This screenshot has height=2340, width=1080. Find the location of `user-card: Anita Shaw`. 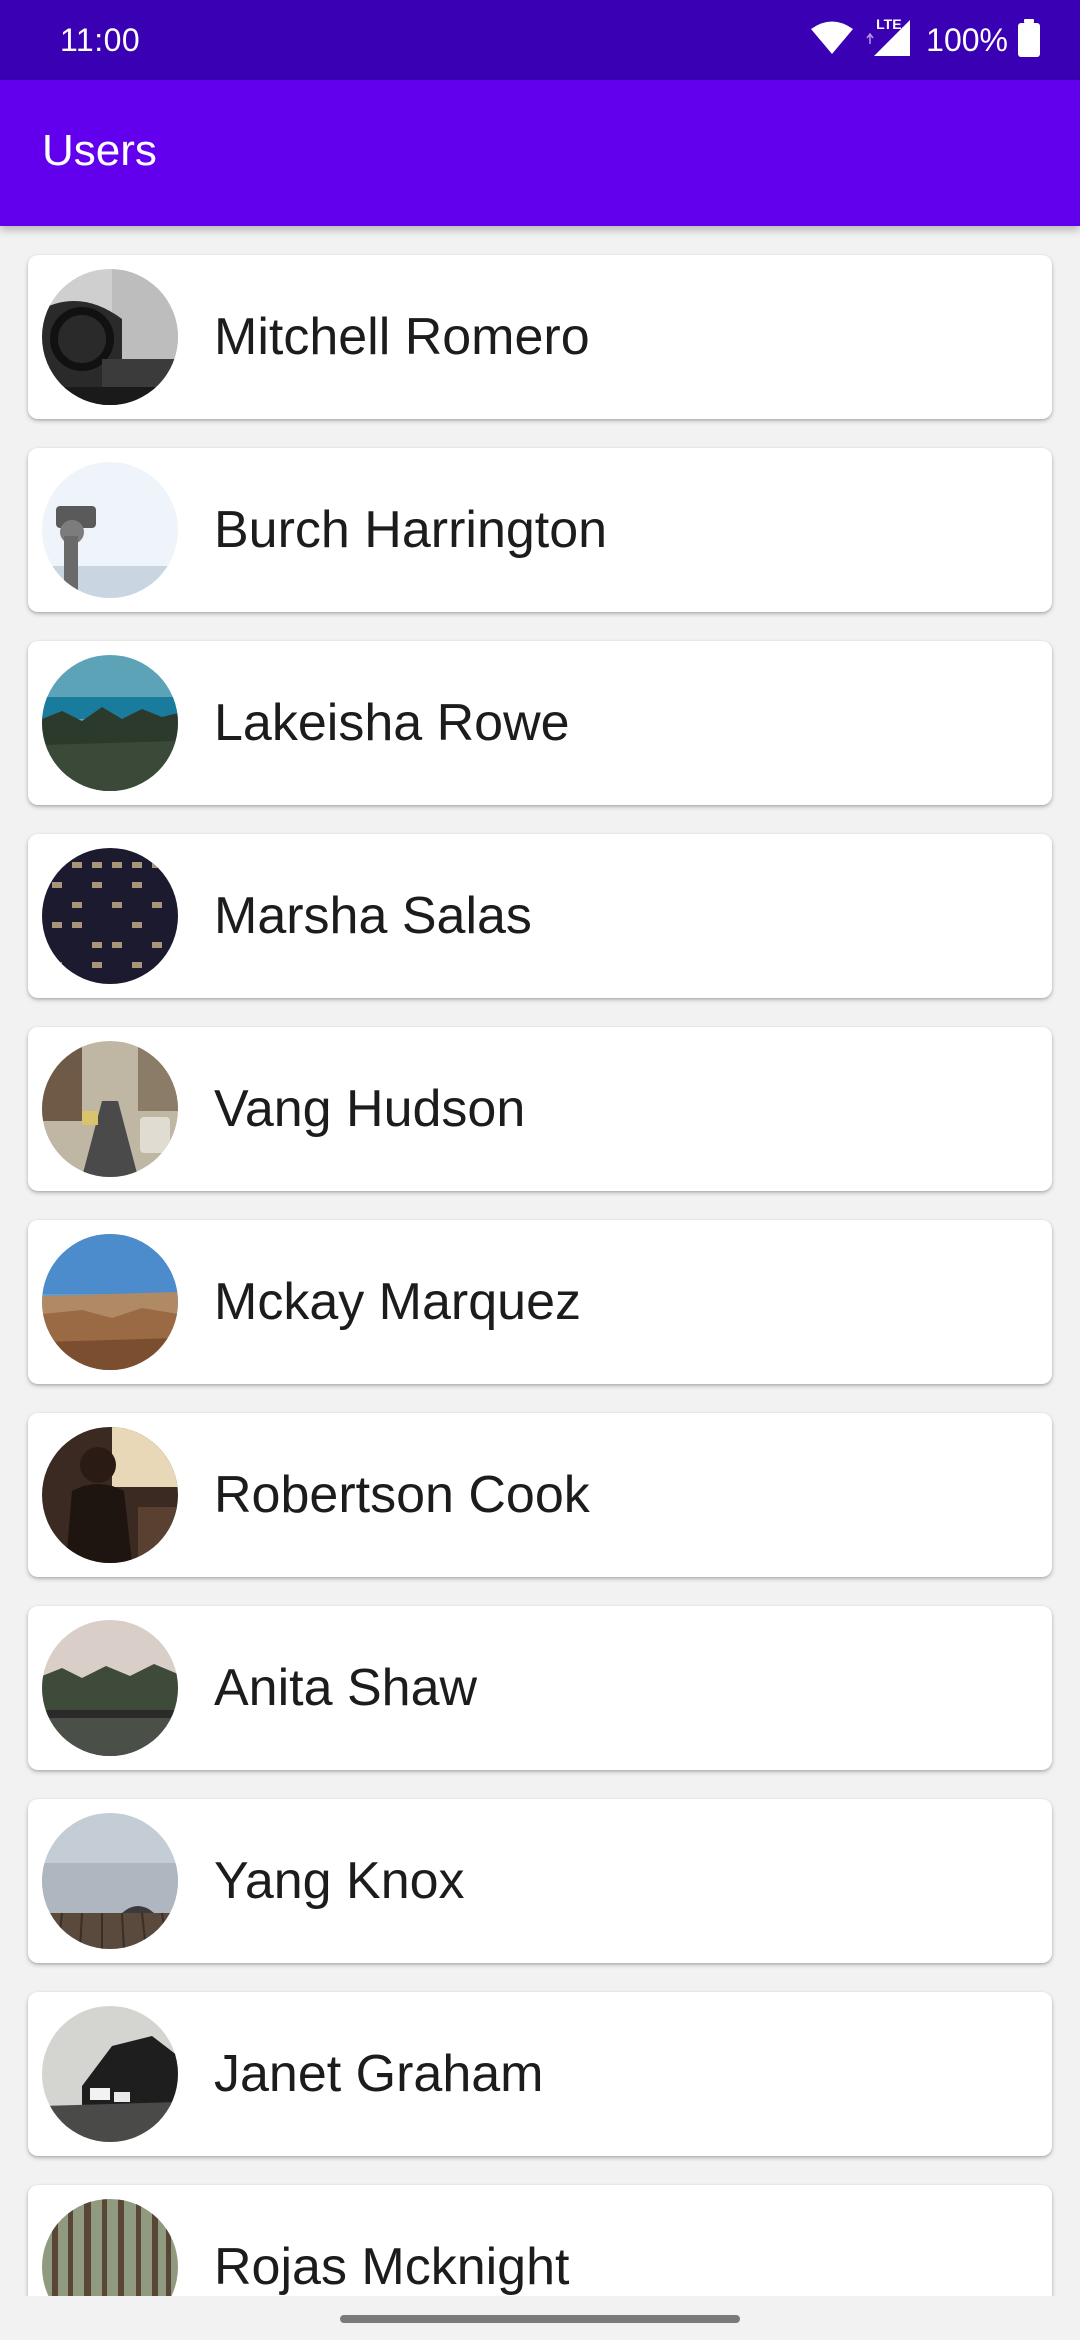

user-card: Anita Shaw is located at coordinates (540, 1688).